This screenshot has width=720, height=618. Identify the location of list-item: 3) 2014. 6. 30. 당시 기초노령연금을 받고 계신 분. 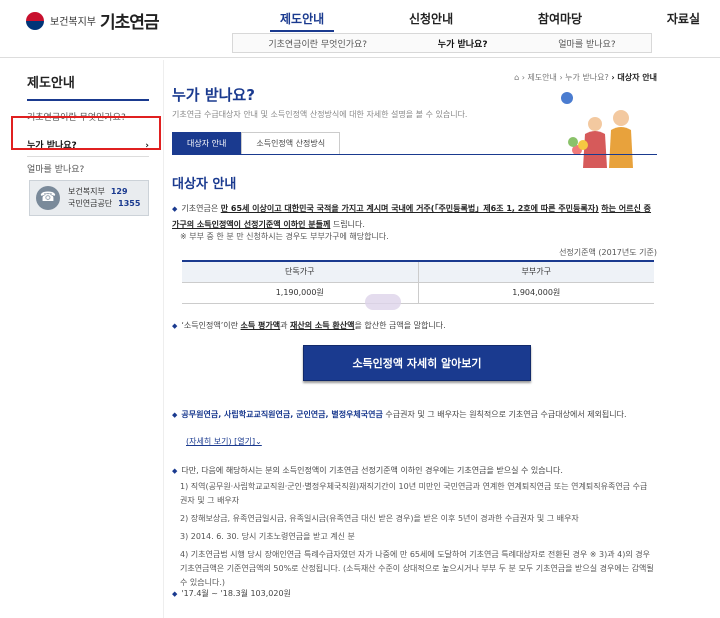
(267, 536).